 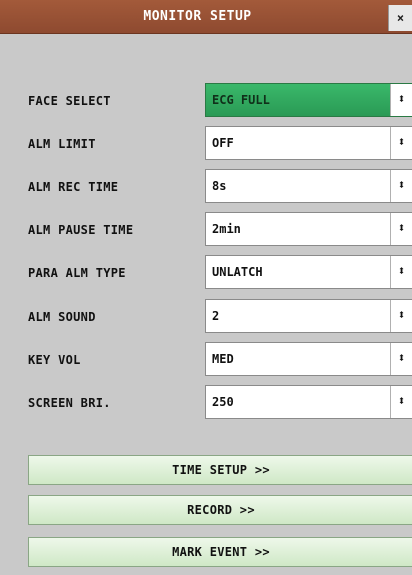 What do you see at coordinates (308, 186) in the screenshot?
I see `alm-rec-time-dropdown: 8s ⬍` at bounding box center [308, 186].